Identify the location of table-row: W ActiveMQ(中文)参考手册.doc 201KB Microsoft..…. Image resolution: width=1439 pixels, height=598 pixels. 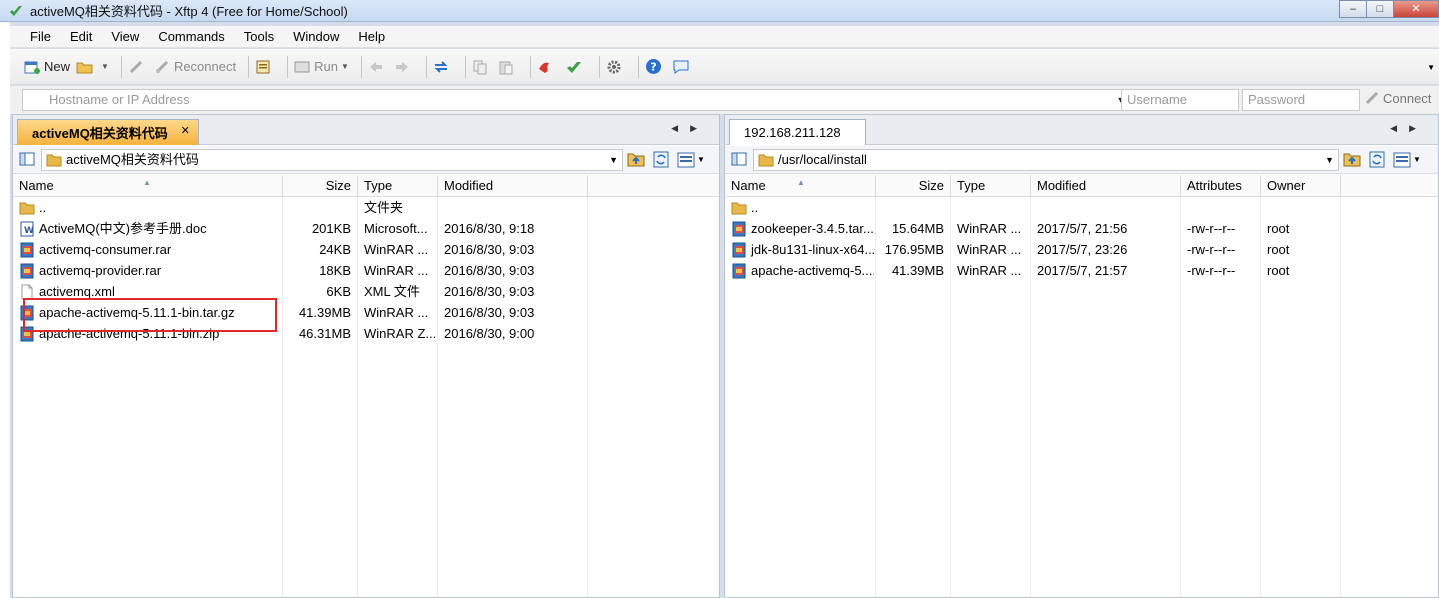
(366, 228).